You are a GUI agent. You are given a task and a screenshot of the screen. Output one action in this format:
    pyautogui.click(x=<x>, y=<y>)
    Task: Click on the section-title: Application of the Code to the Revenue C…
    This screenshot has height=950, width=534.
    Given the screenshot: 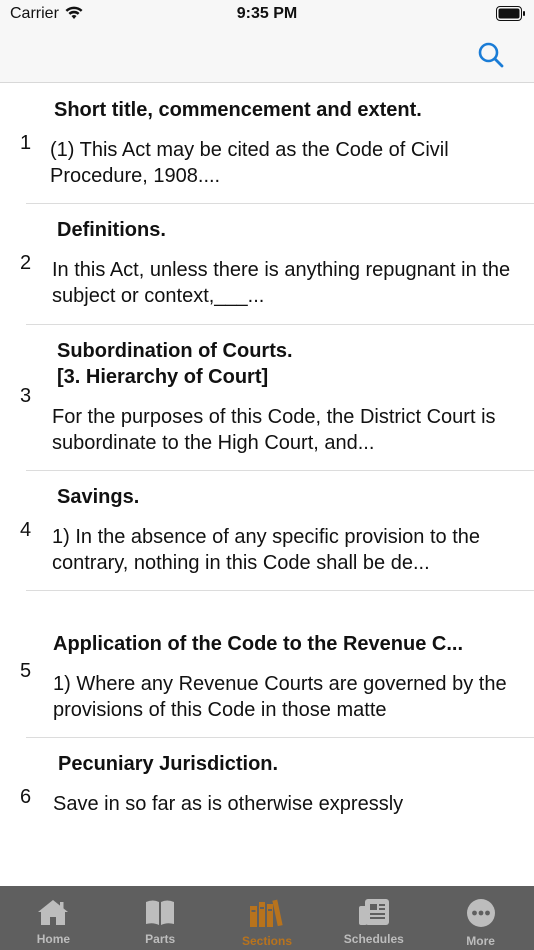 What is the action you would take?
    pyautogui.click(x=258, y=644)
    